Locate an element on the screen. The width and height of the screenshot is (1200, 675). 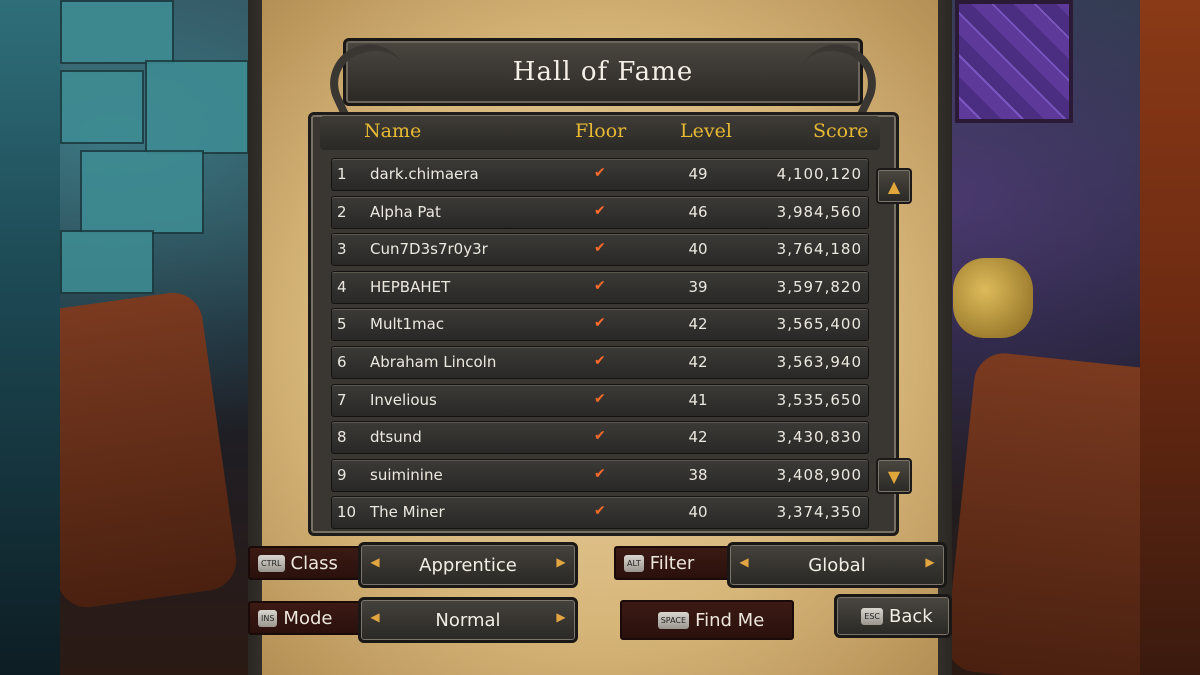
filter-label-text: Filter is located at coordinates (672, 563).